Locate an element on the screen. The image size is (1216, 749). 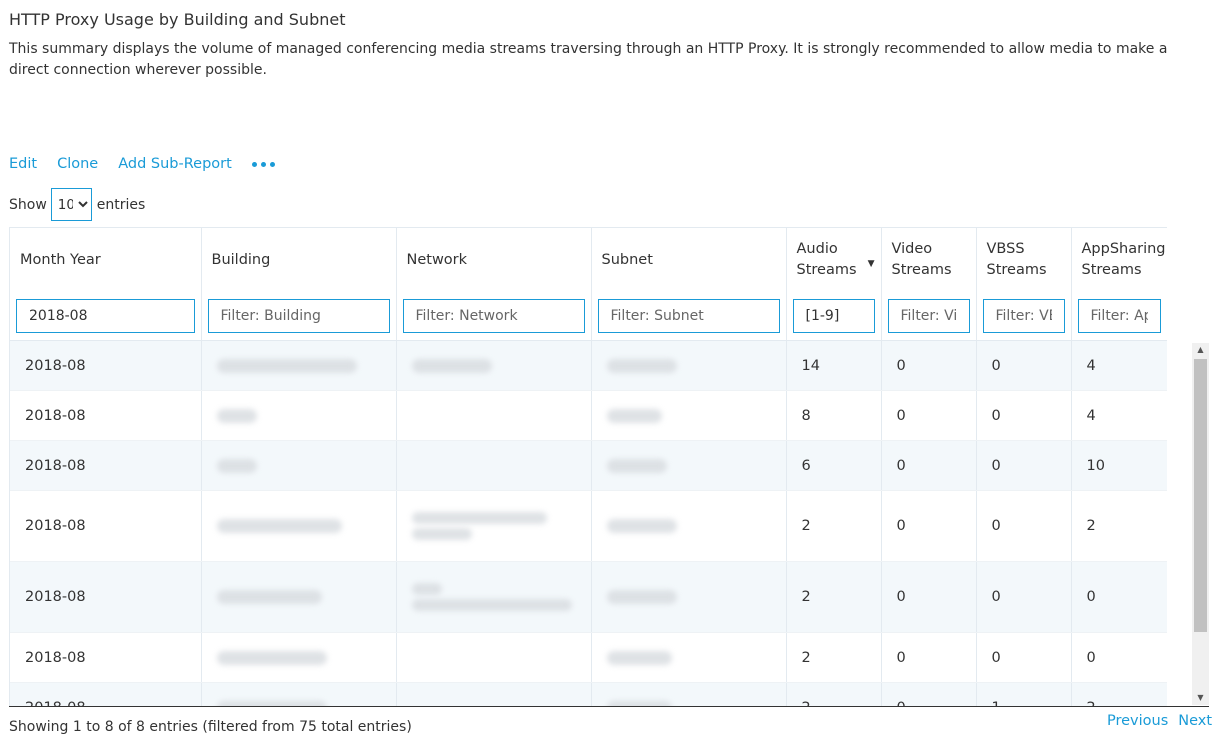
filter-month-year-input is located at coordinates (105, 316).